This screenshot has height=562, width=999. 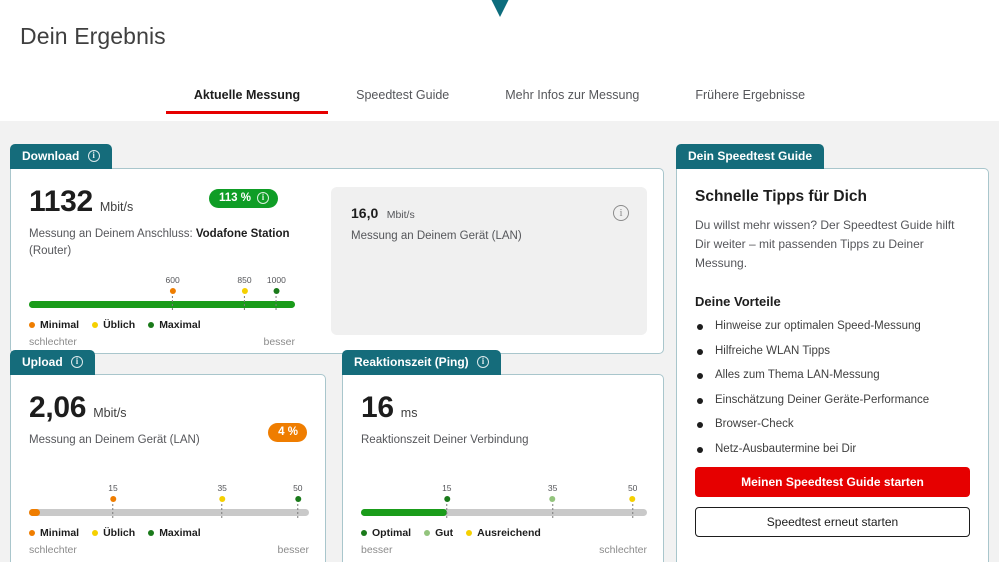 I want to click on tab-speedtest-guide: Speedtest Guide, so click(x=402, y=97).